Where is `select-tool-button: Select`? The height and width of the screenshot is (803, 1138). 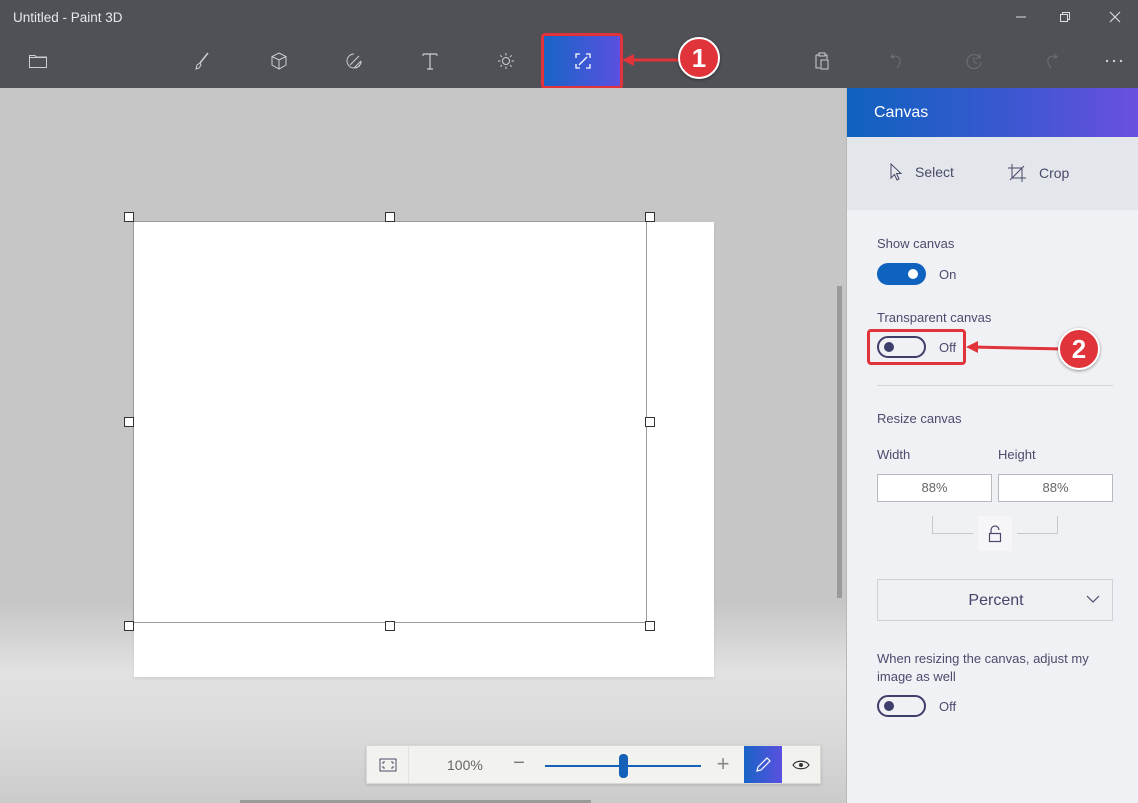 select-tool-button: Select is located at coordinates (921, 172).